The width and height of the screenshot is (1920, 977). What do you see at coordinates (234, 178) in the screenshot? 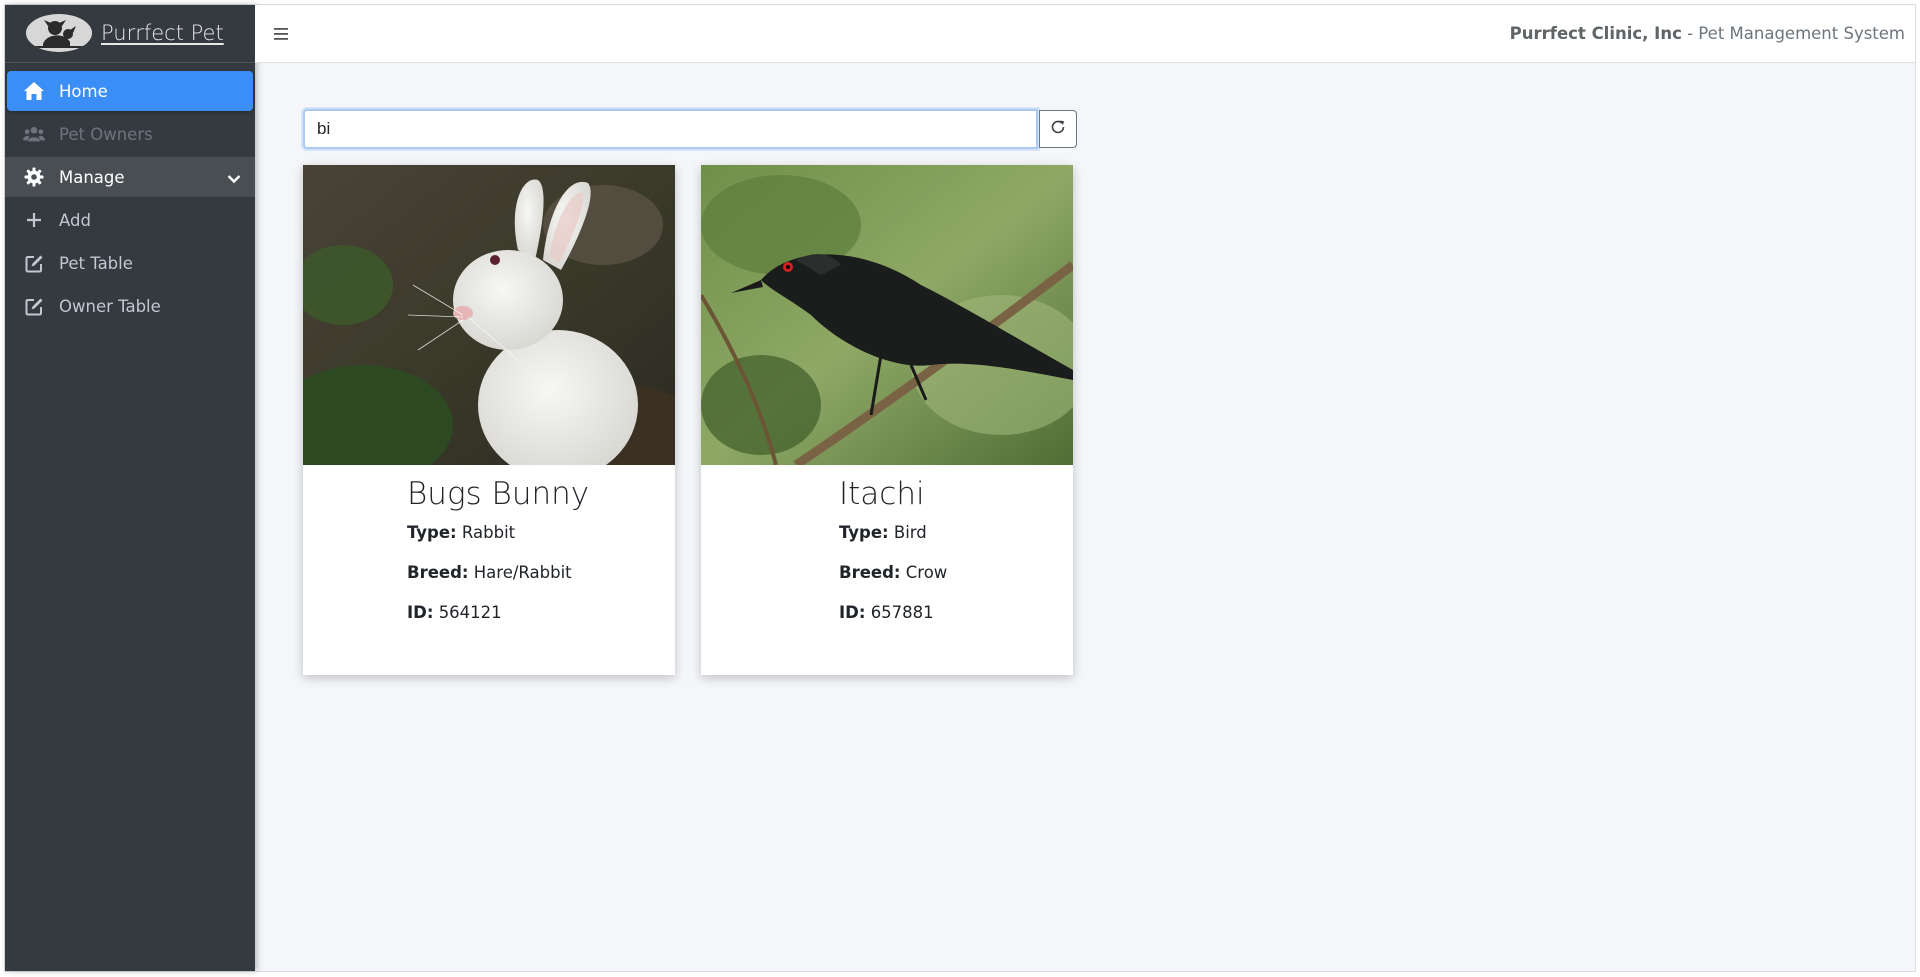
I see `chevron-down-icon` at bounding box center [234, 178].